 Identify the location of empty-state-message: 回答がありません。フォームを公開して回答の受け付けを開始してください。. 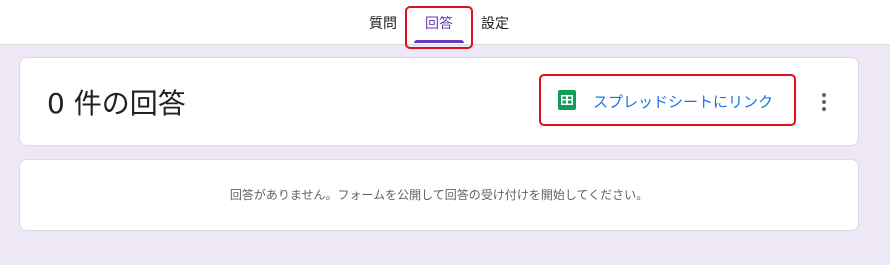
(439, 195).